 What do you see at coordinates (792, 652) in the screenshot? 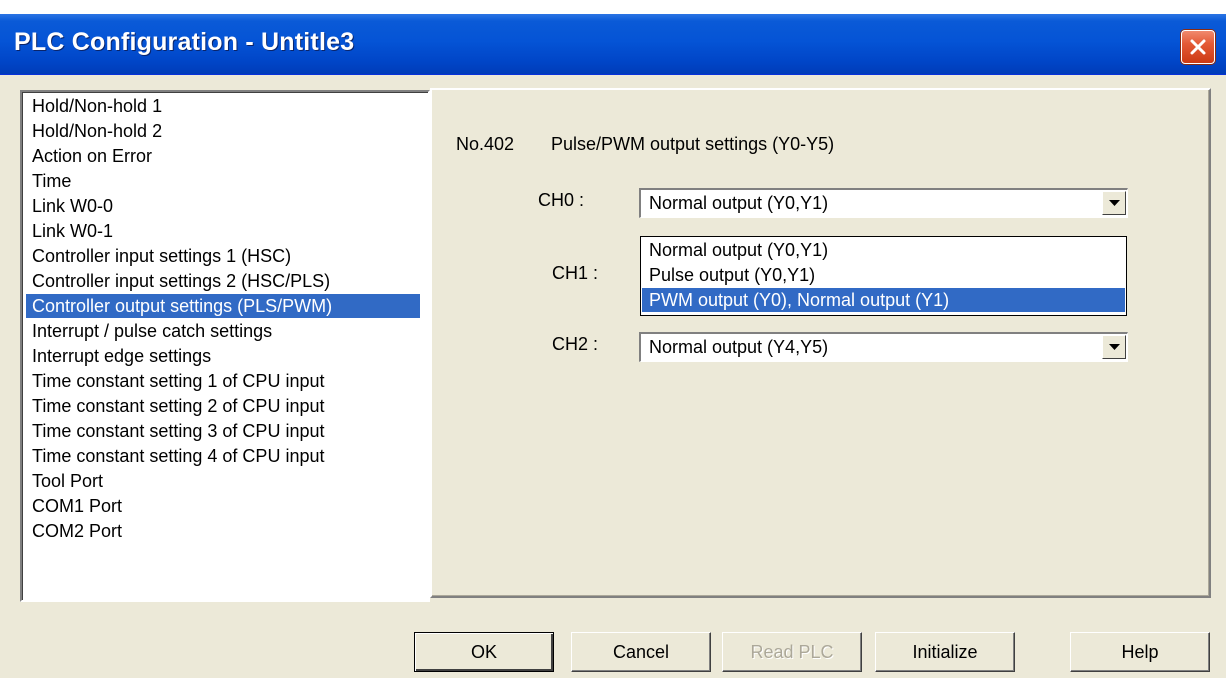
I see `read-plc-button: Read PLC` at bounding box center [792, 652].